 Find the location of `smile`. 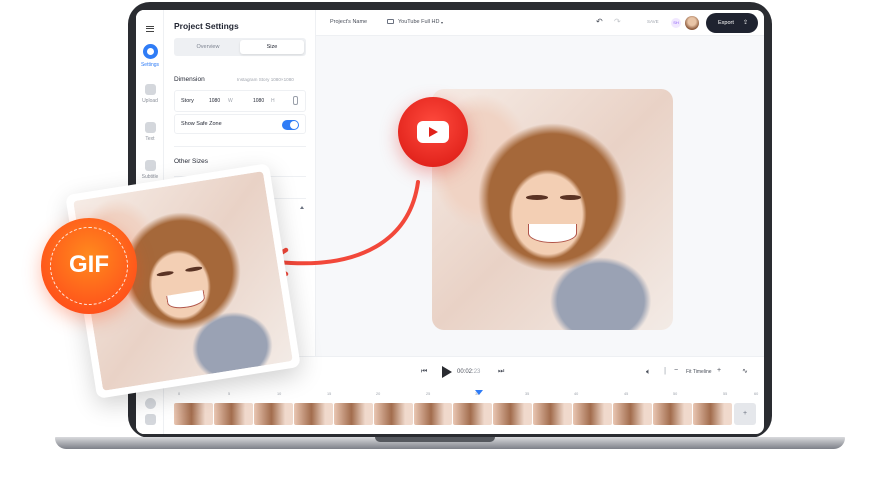

smile is located at coordinates (186, 300).